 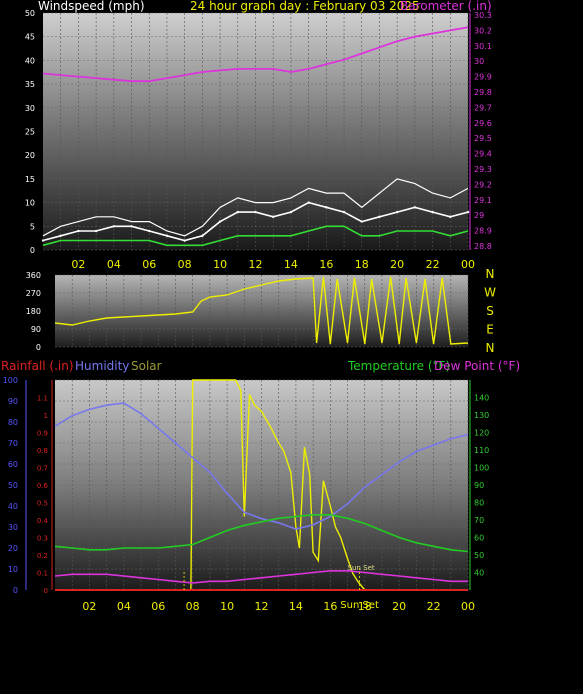 What do you see at coordinates (479, 215) in the screenshot?
I see `barometer-tick-label: 29` at bounding box center [479, 215].